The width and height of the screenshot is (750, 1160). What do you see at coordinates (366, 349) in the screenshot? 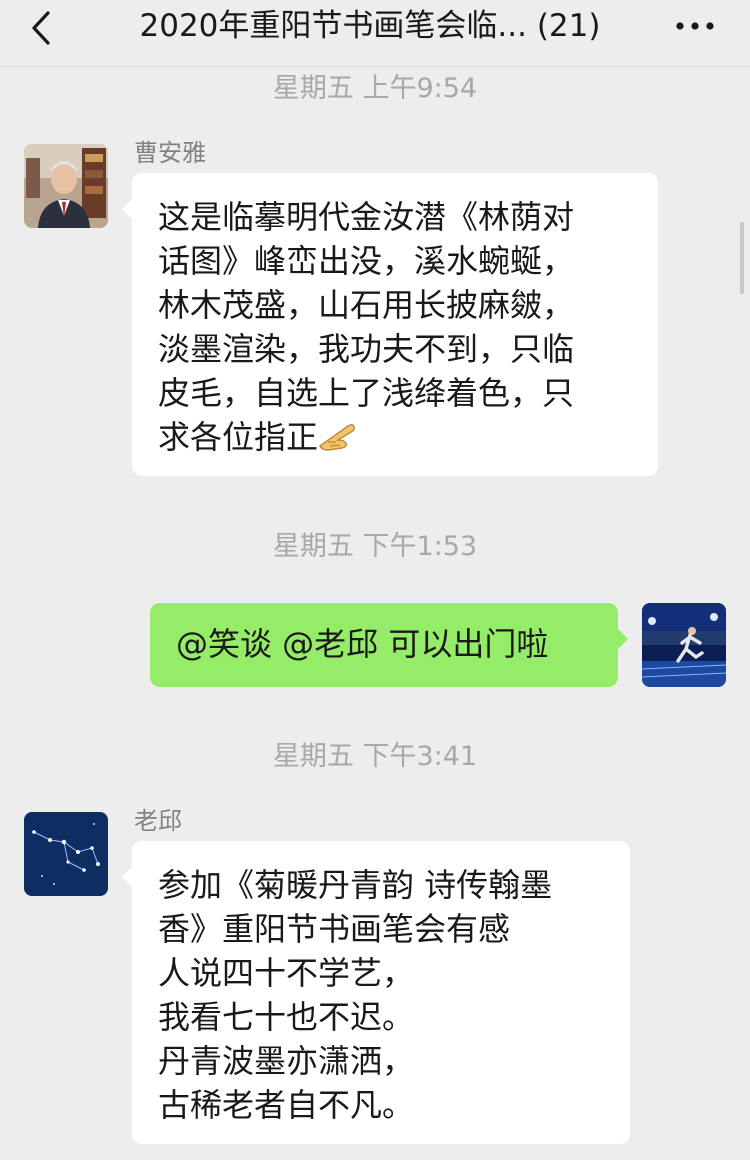
I see `message-line: 淡墨渲染，我功夫不到，只临` at bounding box center [366, 349].